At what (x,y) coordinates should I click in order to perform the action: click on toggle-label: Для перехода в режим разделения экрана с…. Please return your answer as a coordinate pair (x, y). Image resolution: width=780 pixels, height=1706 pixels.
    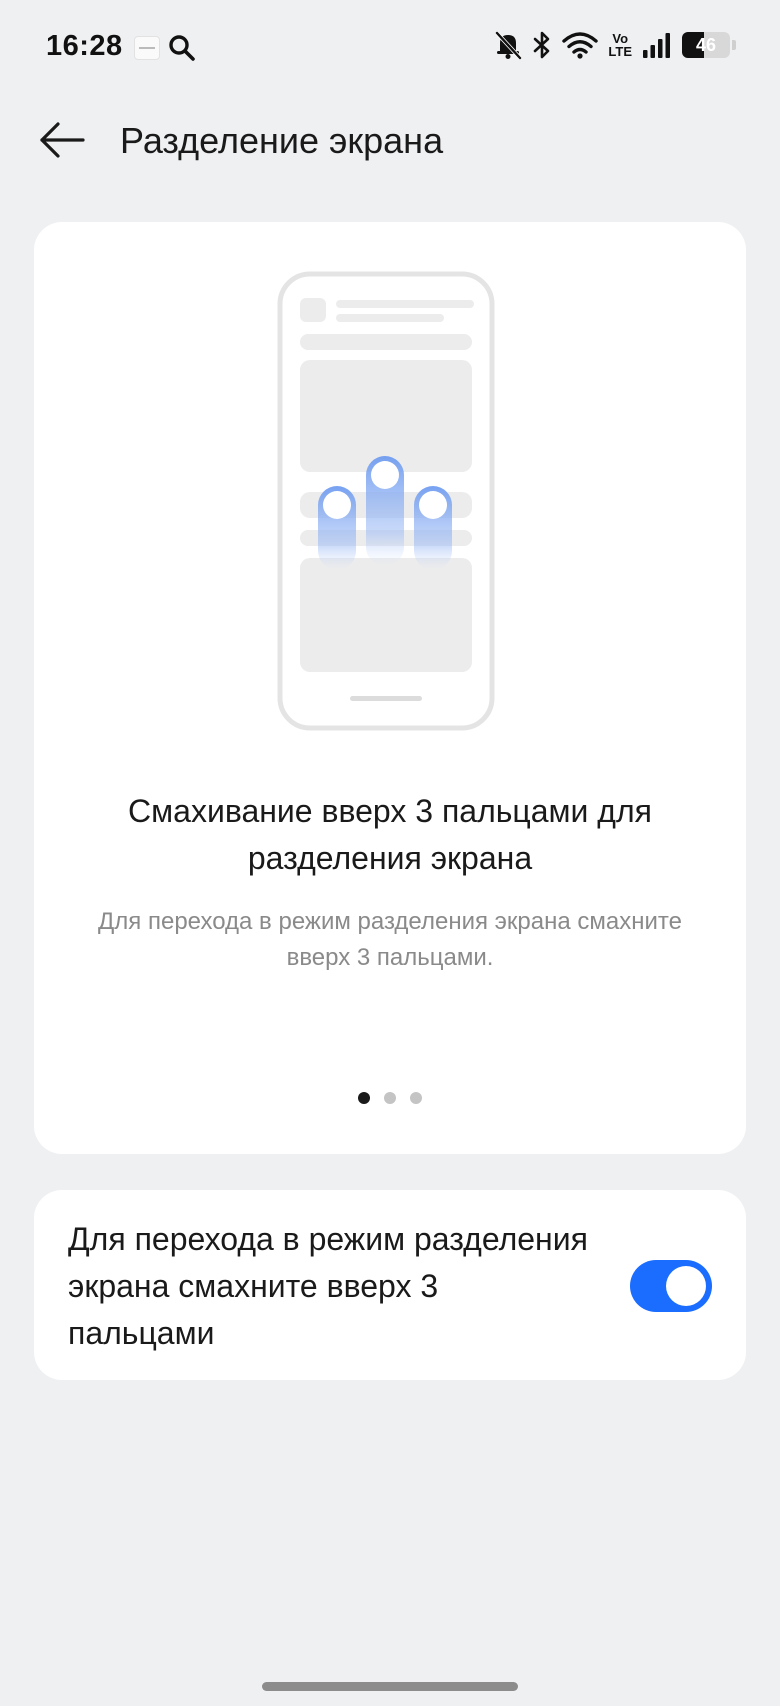
    Looking at the image, I should click on (328, 1286).